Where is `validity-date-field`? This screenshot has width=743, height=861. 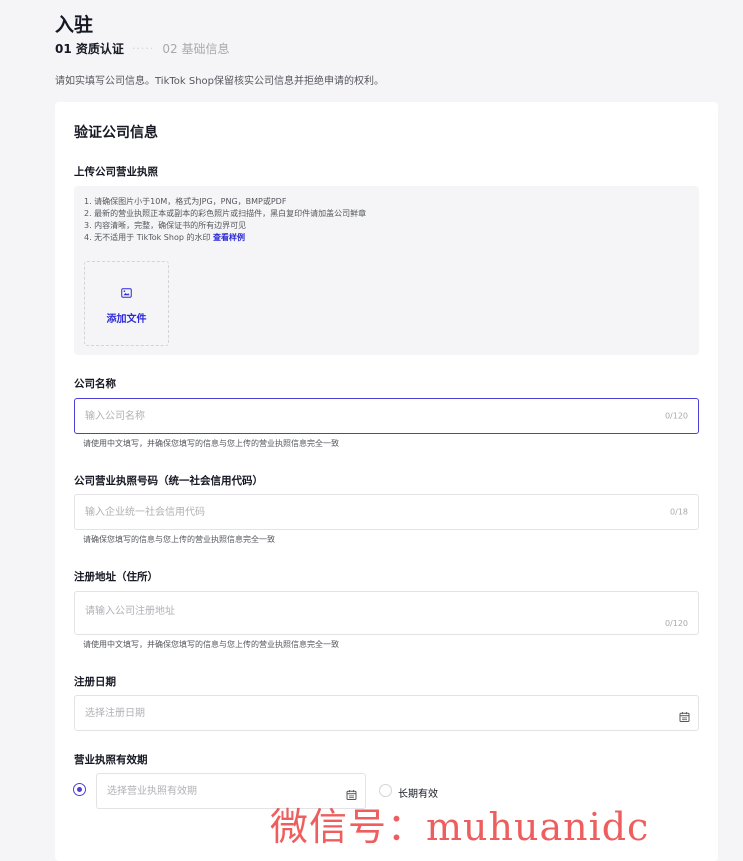 validity-date-field is located at coordinates (231, 791).